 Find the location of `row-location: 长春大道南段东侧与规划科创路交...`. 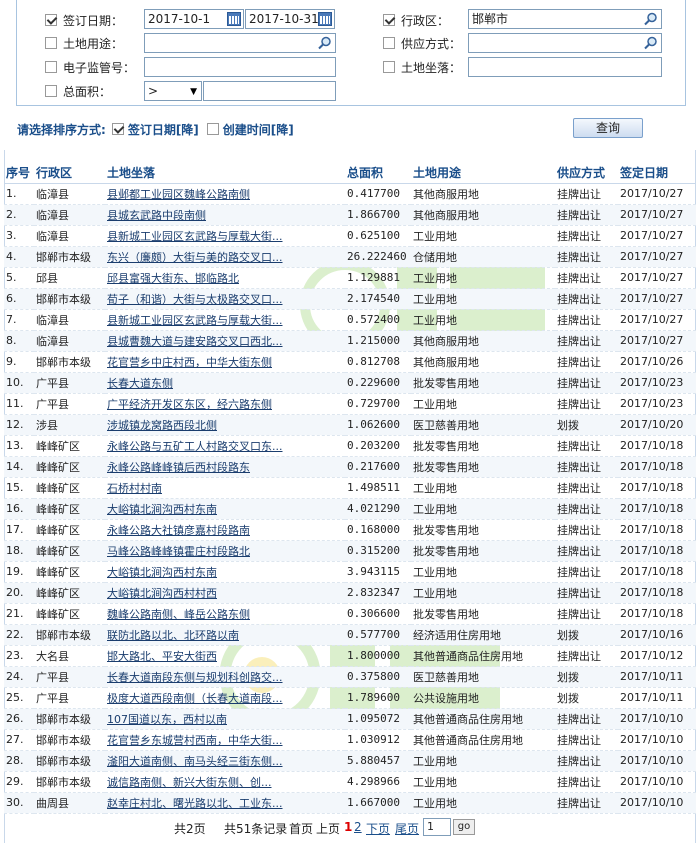

row-location: 长春大道南段东侧与规划科创路交... is located at coordinates (225, 677).